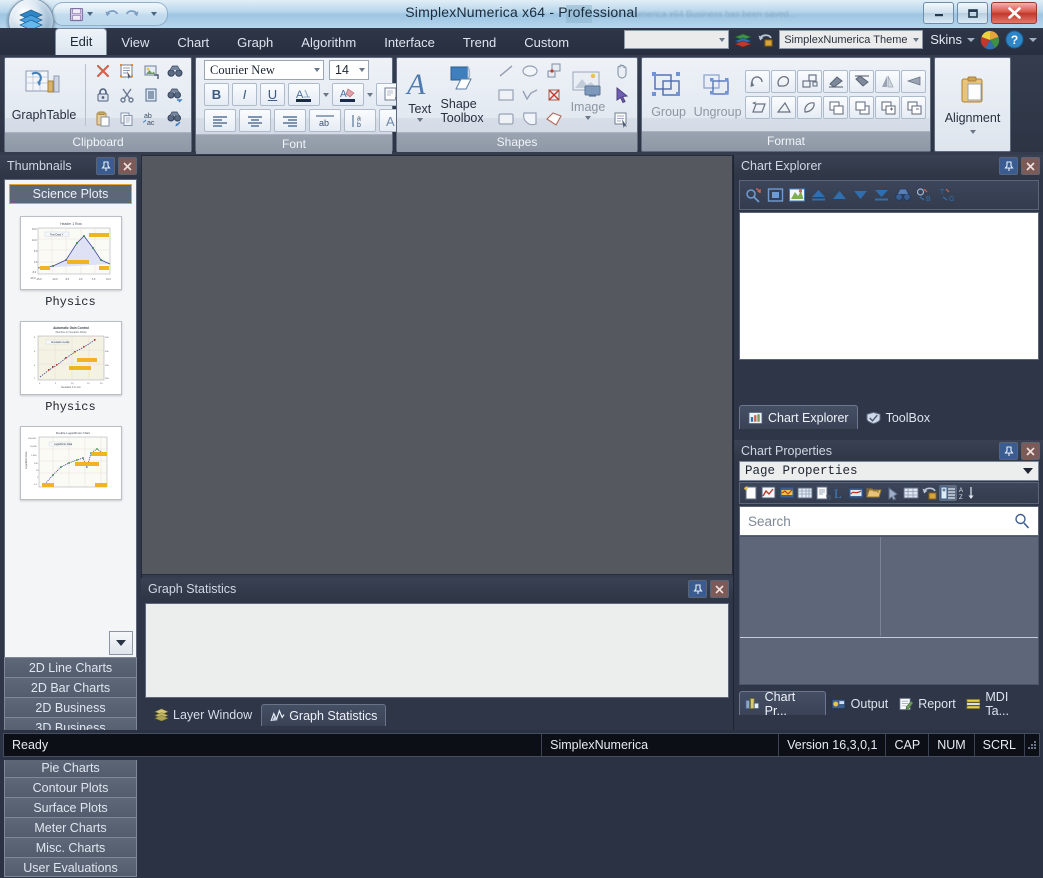  Describe the element at coordinates (823, 493) in the screenshot. I see `page-props-icon` at that location.